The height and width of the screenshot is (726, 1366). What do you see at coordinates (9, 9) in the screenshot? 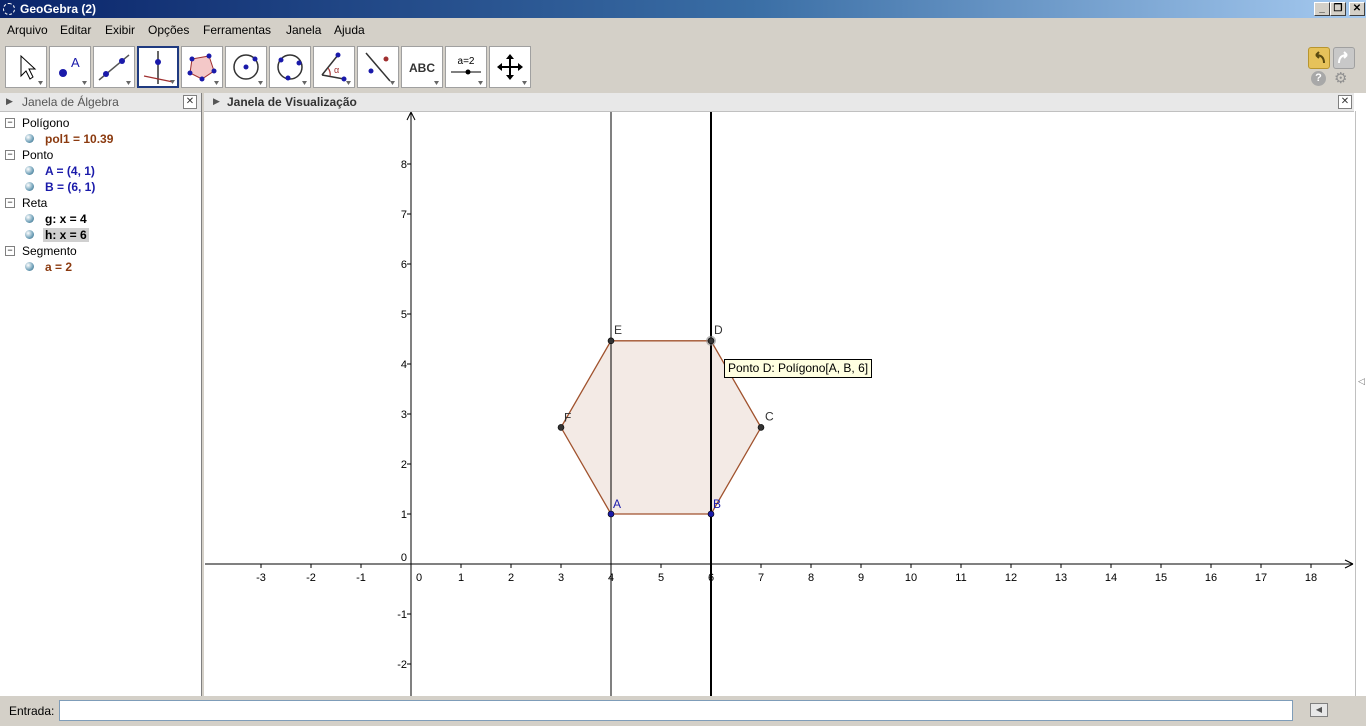
I see `geogebra-logo-icon` at bounding box center [9, 9].